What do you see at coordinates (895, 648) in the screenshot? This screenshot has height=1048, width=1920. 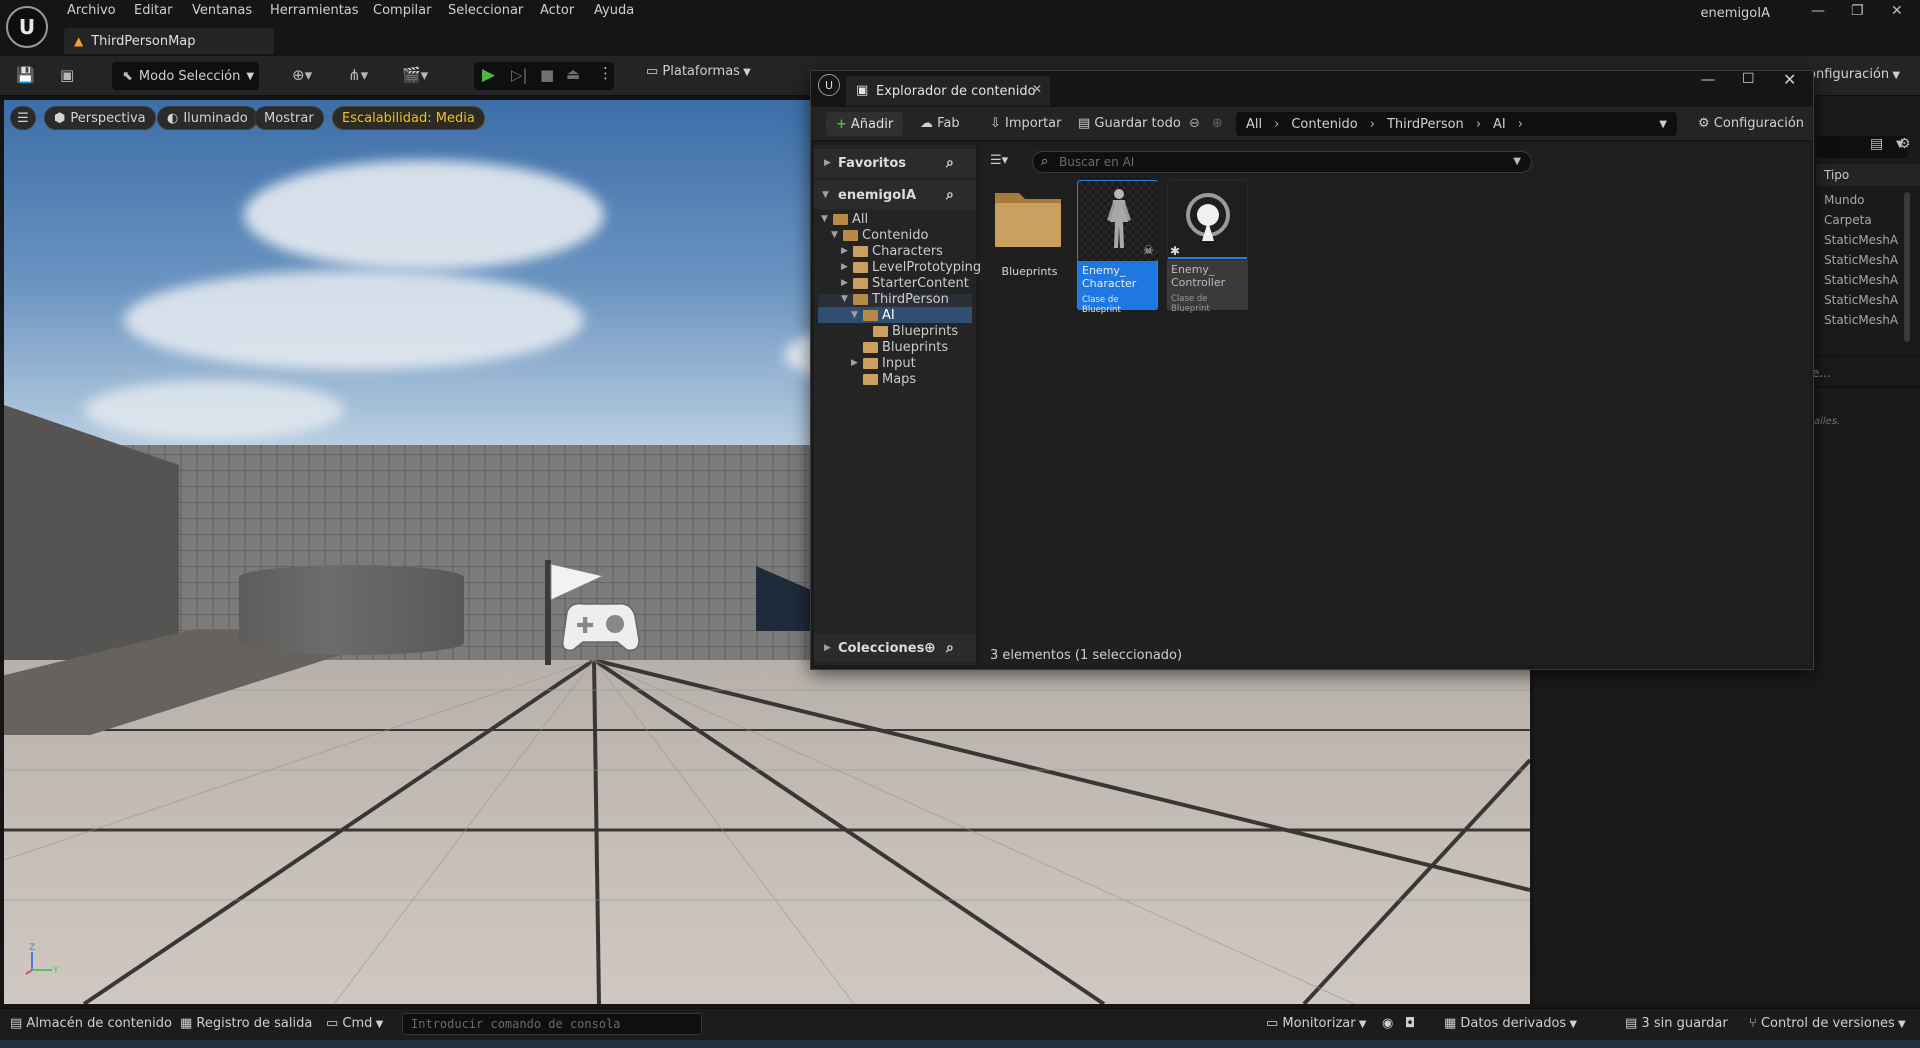 I see `collections-header: ▶ Colecciones ⊕ ⌕` at bounding box center [895, 648].